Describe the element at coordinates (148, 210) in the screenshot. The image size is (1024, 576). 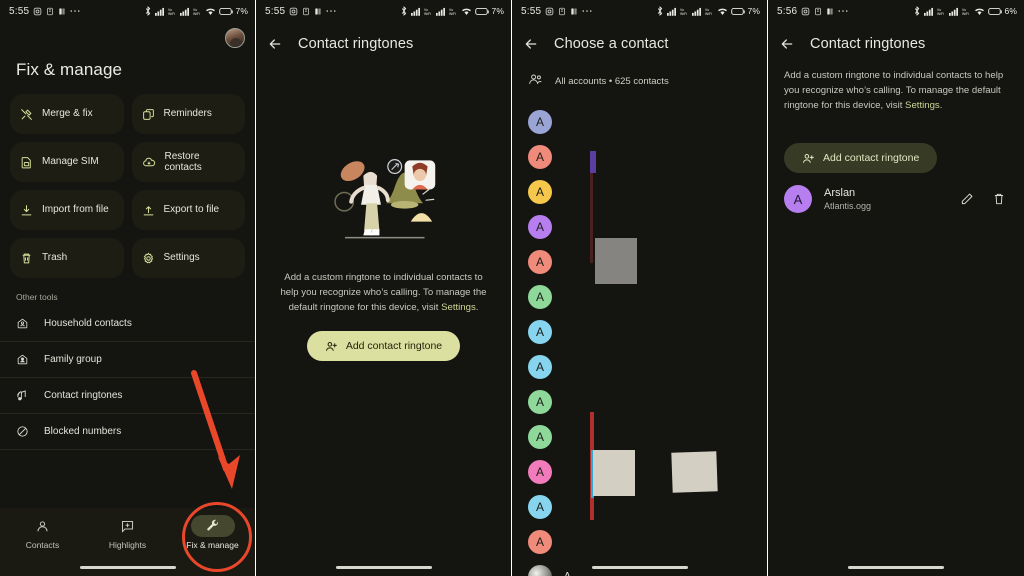
I see `export-icon` at that location.